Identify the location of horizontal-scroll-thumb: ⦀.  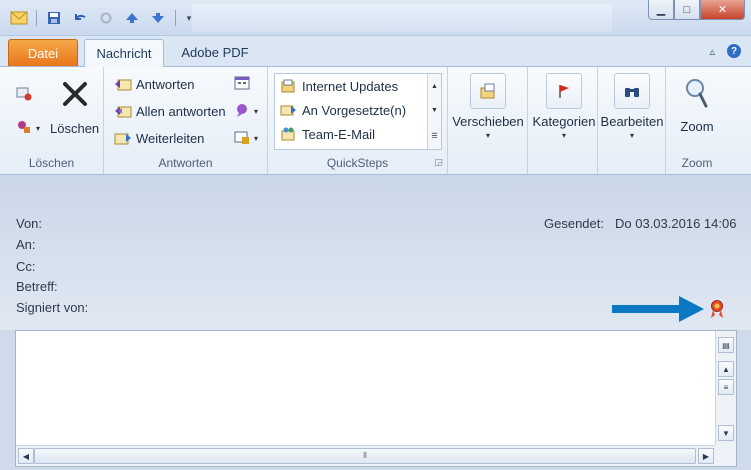
(365, 456).